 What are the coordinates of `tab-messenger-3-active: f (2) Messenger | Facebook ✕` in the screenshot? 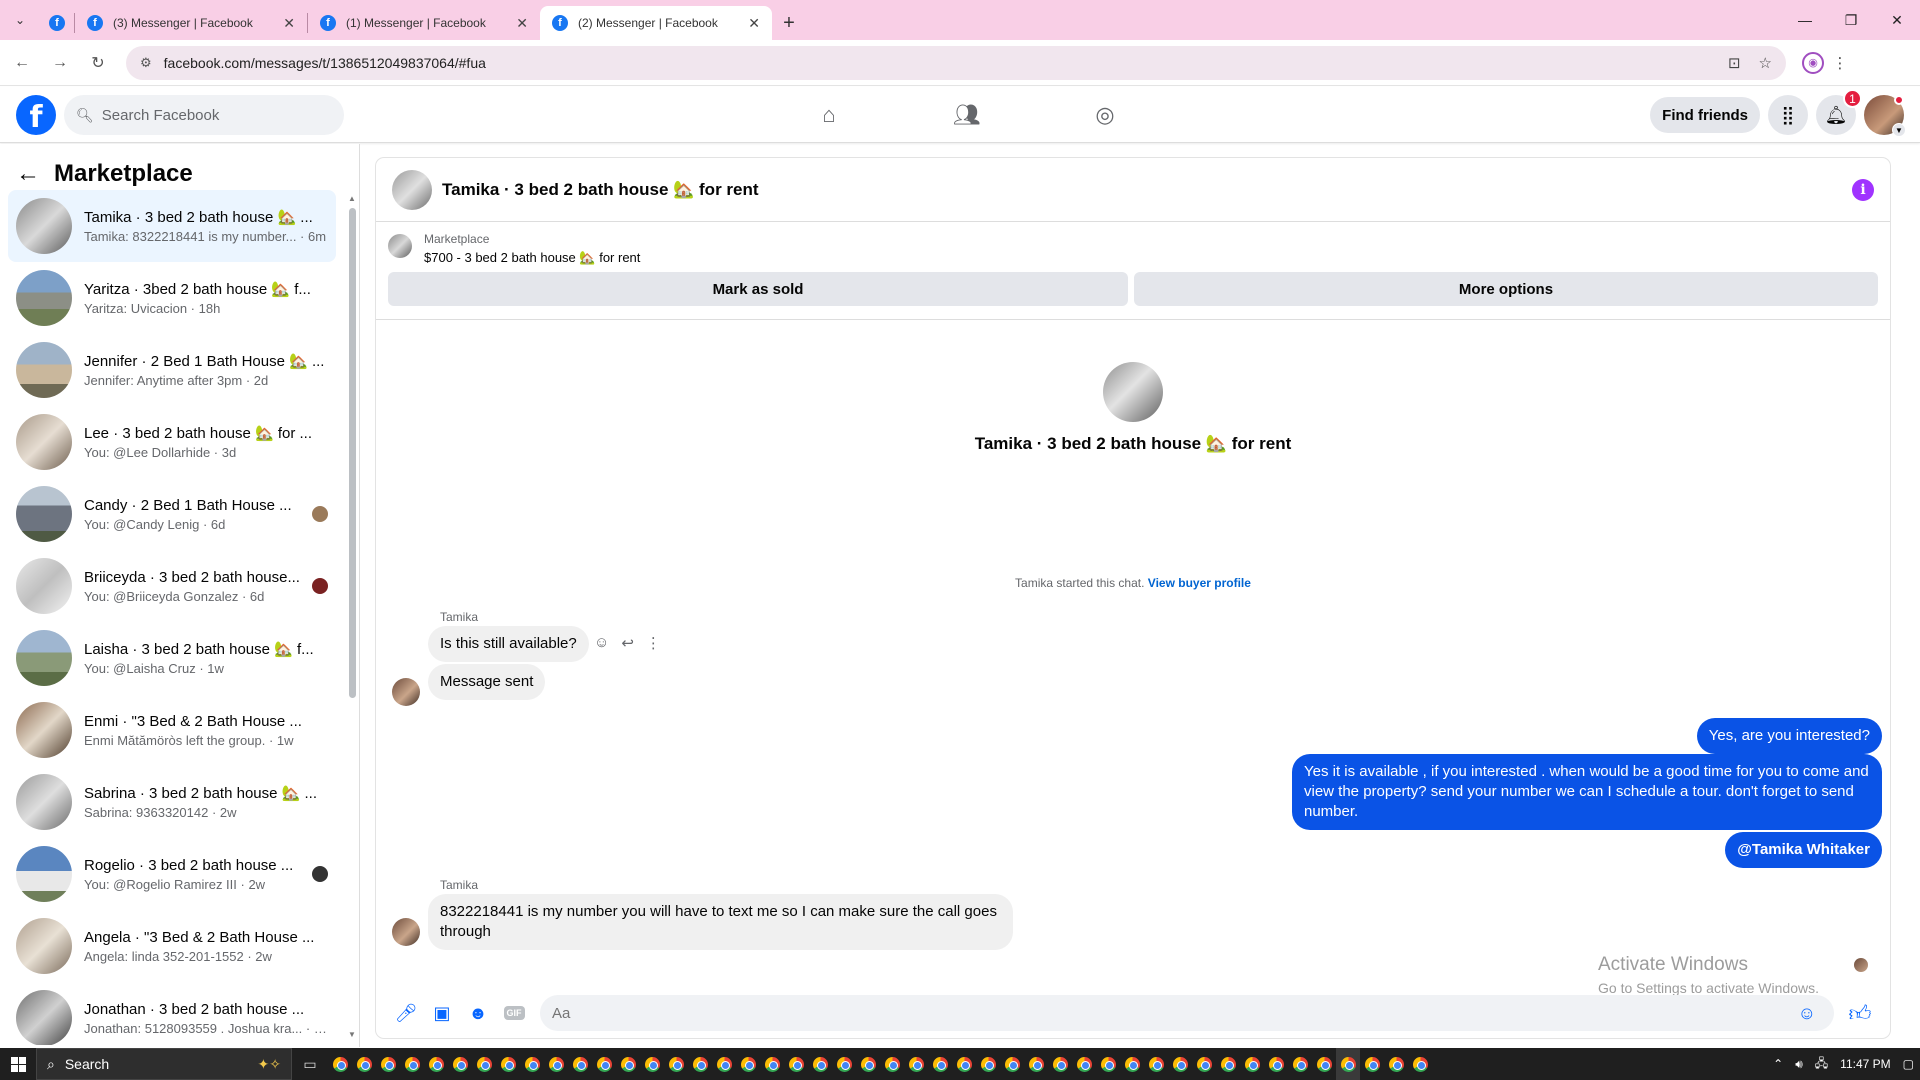 It's located at (656, 23).